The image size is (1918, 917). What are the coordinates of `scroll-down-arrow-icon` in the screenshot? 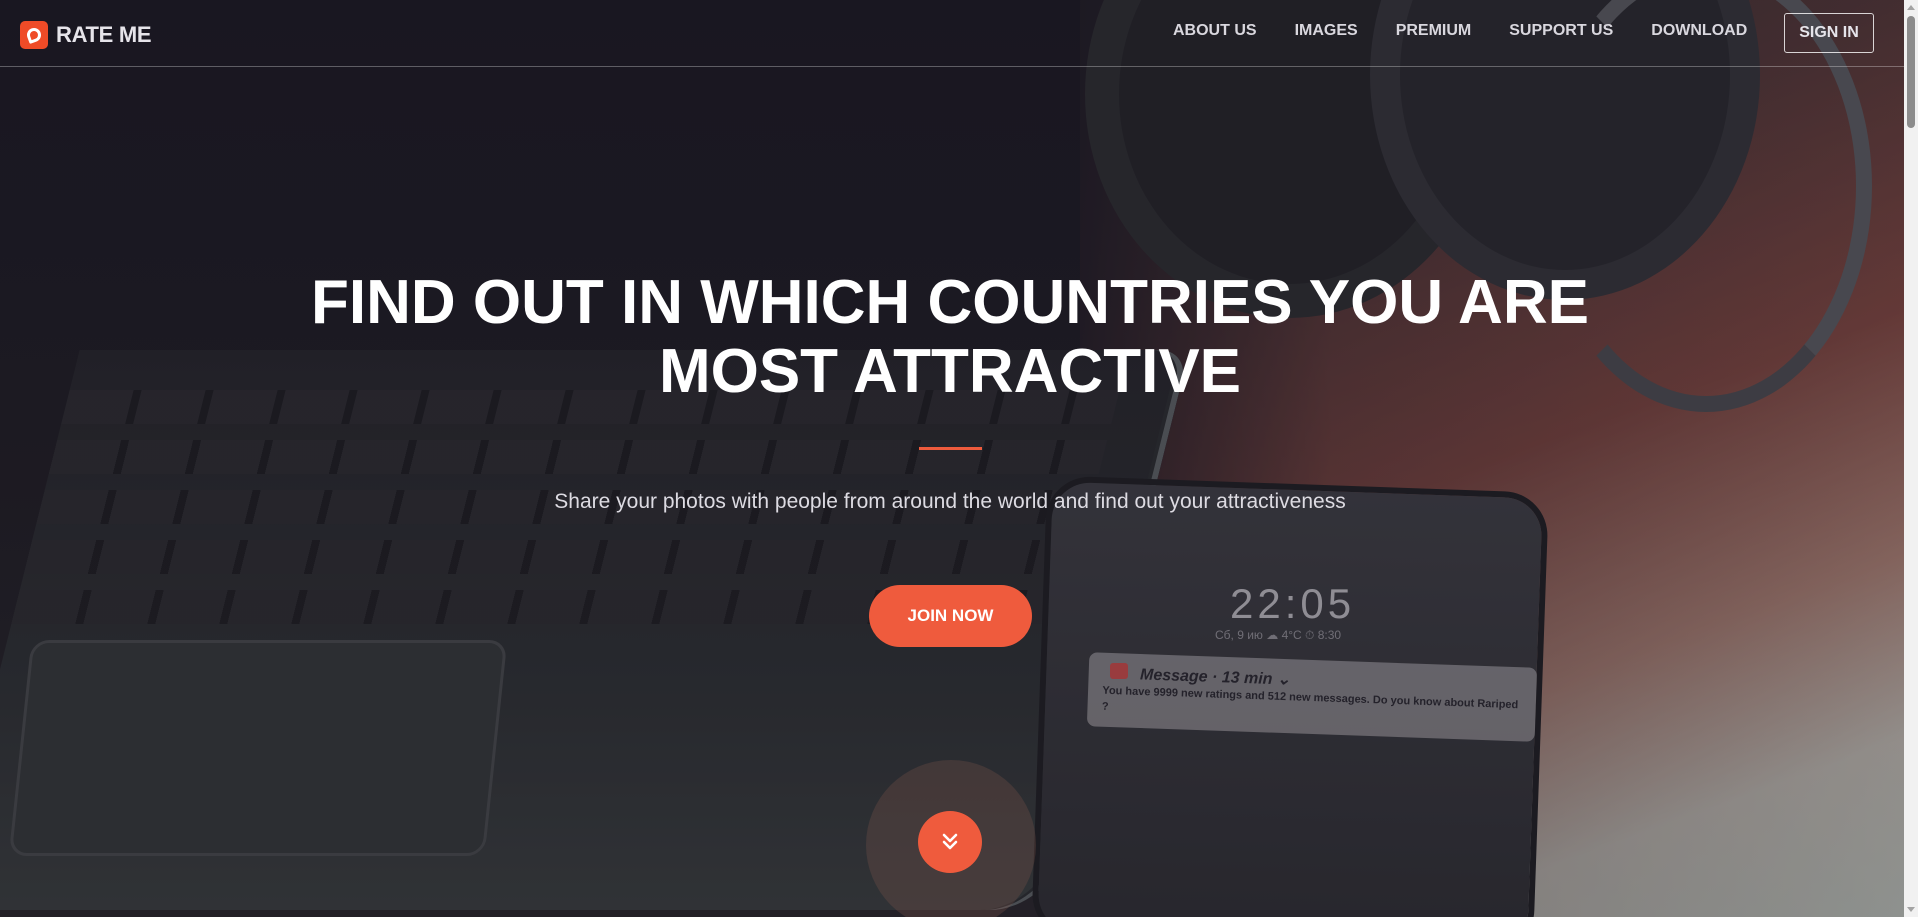 It's located at (1911, 909).